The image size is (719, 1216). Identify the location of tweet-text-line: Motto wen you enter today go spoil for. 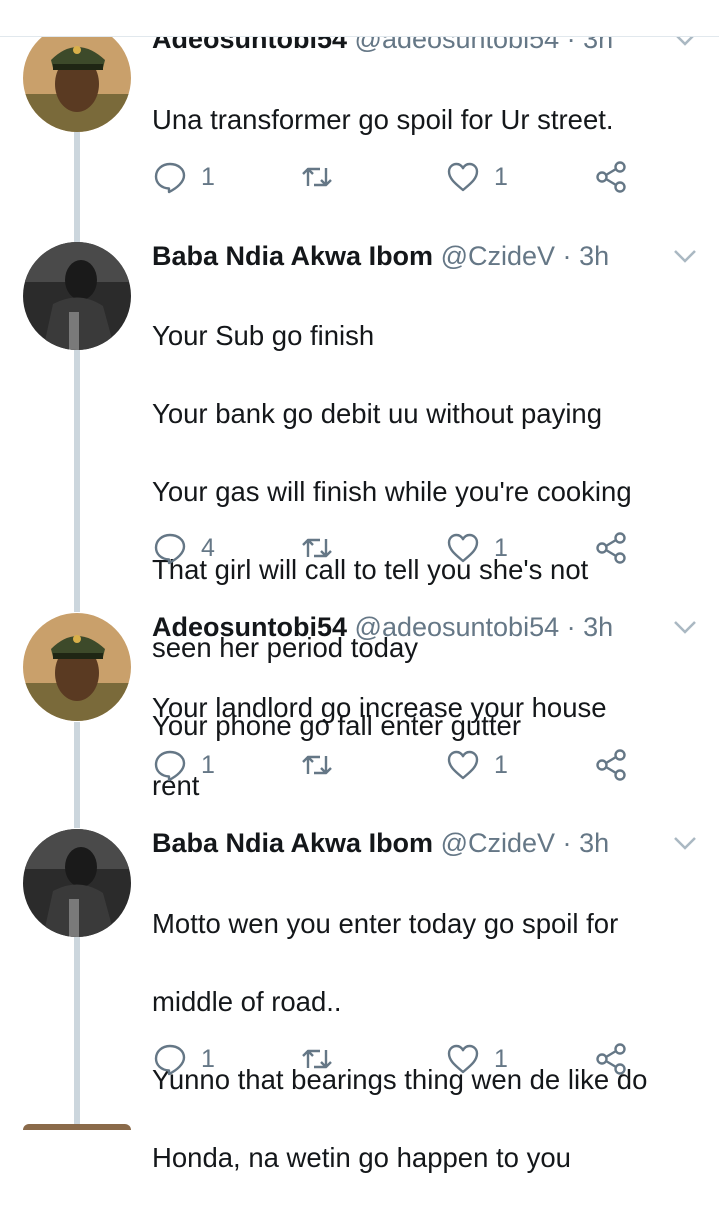
(385, 923).